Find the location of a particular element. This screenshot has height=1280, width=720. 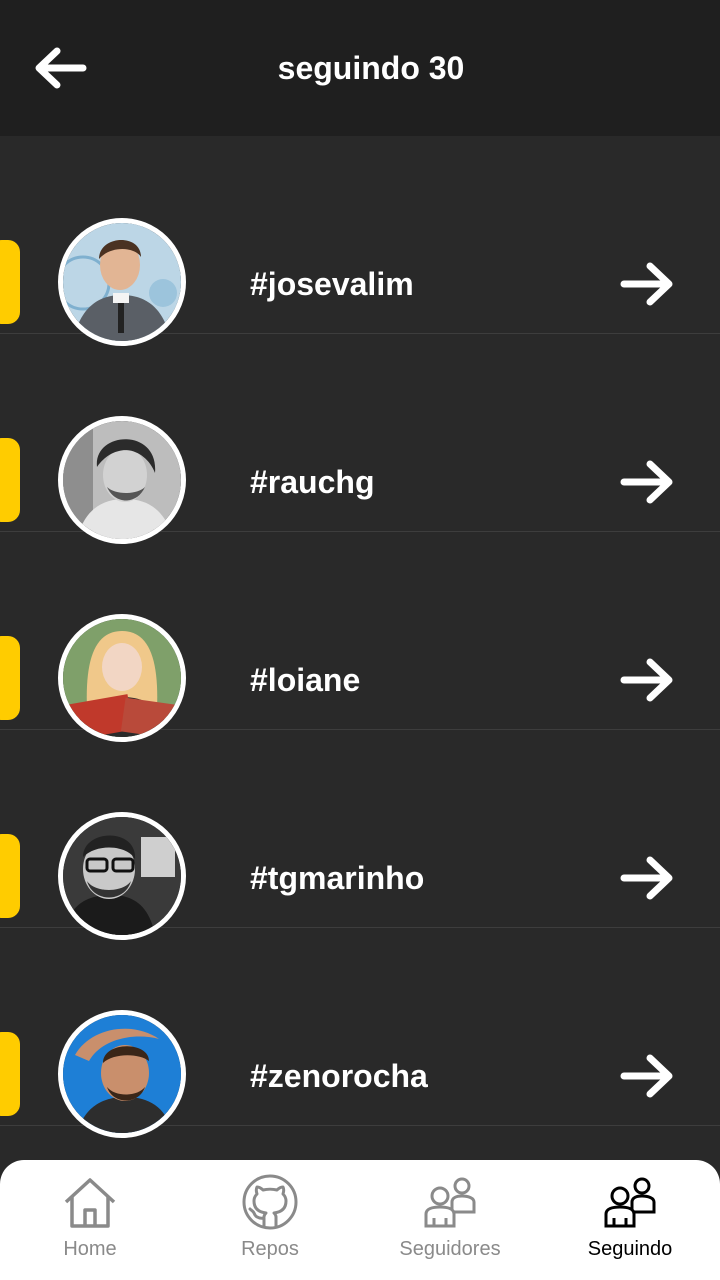

bottom-tab-bar: Home Repos Seguidores Seguindo is located at coordinates (360, 1220).